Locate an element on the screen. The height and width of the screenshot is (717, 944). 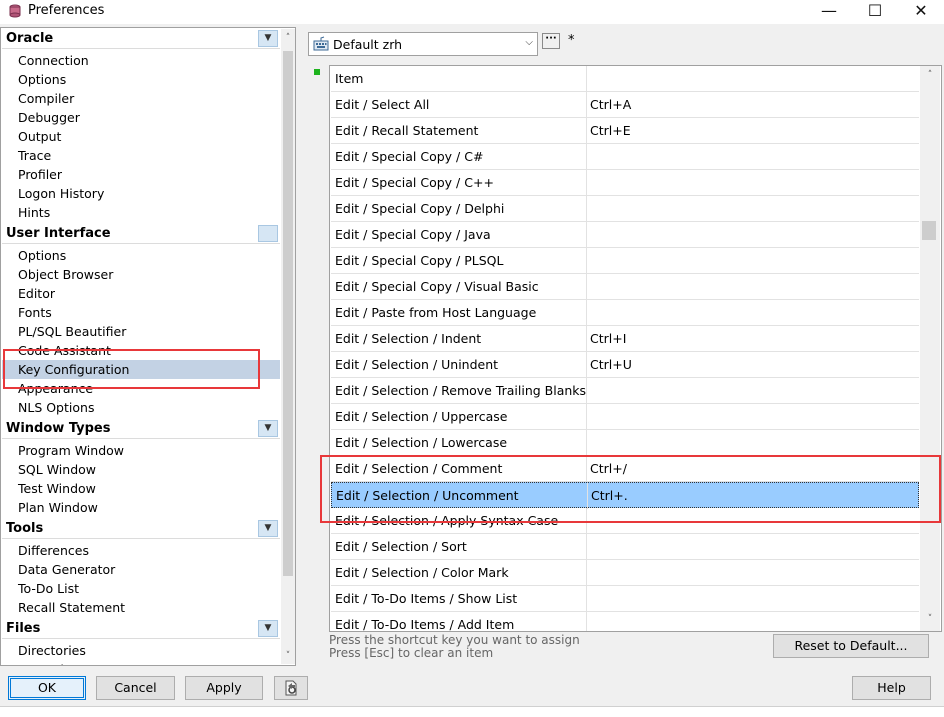
category-header: Files ▼ is located at coordinates (141, 629).